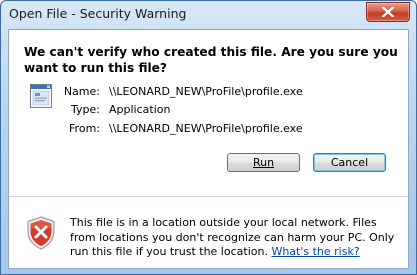 This screenshot has width=417, height=275. Describe the element at coordinates (81, 91) in the screenshot. I see `field-label-name: Name:` at that location.